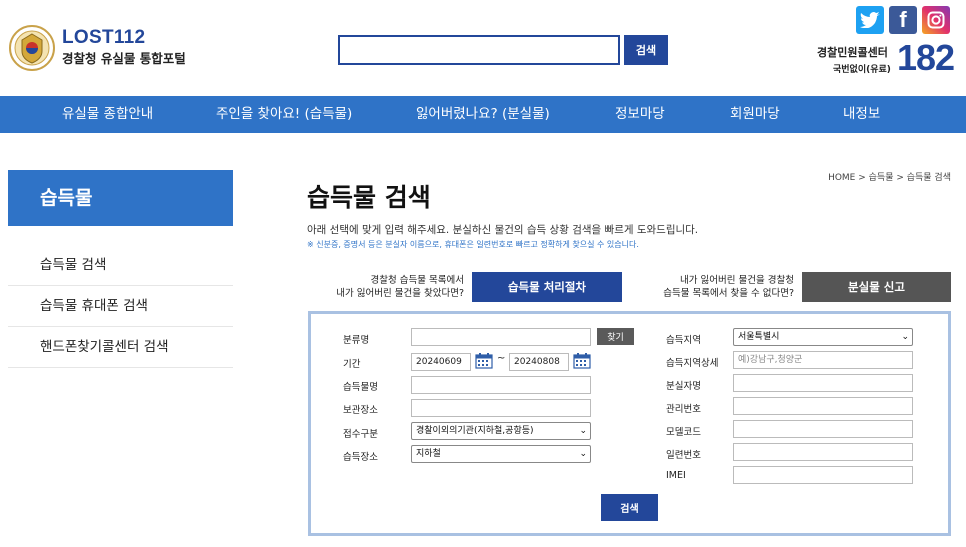  Describe the element at coordinates (479, 50) in the screenshot. I see `search-input` at that location.